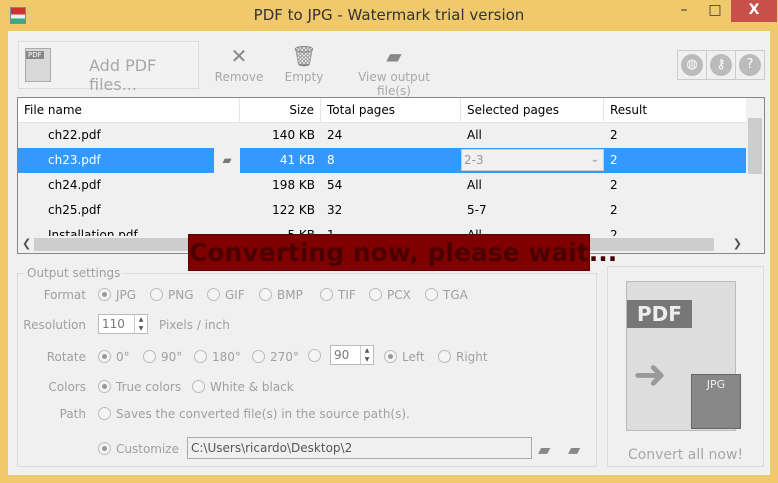 The width and height of the screenshot is (778, 483). What do you see at coordinates (54, 325) in the screenshot?
I see `resolution-label: Resolution` at bounding box center [54, 325].